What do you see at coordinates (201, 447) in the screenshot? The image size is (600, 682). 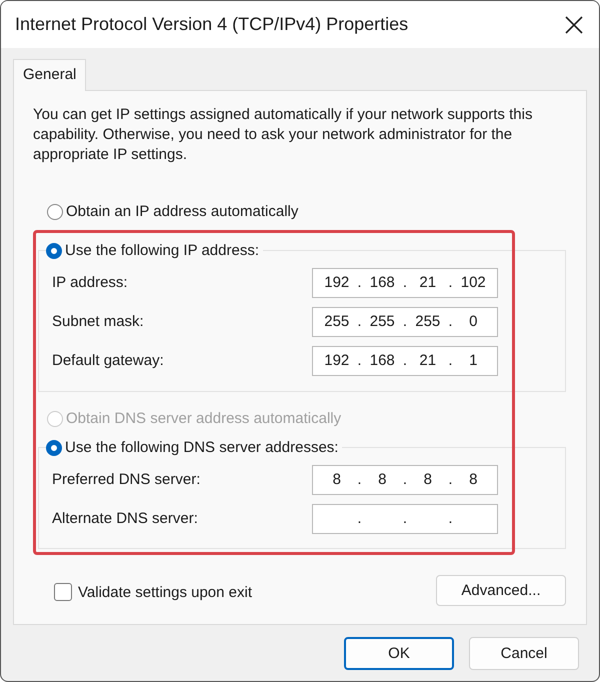 I see `option-label: Use the following DNS server addresses:` at bounding box center [201, 447].